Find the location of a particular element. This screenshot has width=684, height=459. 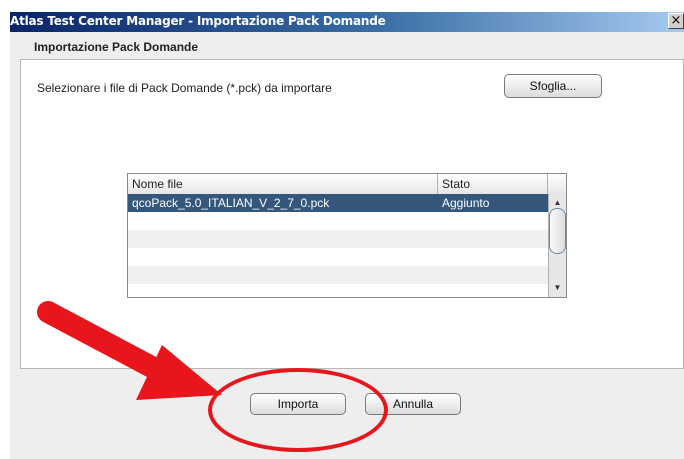

red-arrow-annotation is located at coordinates (129, 350).